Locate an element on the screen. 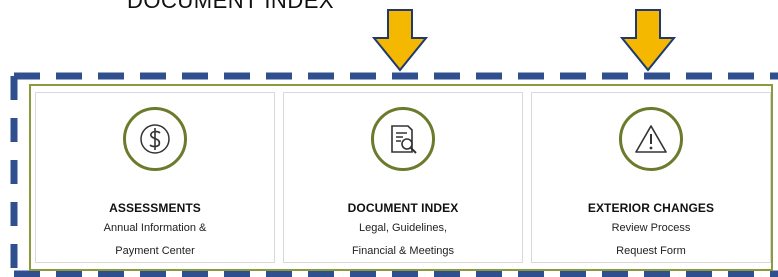 Image resolution: width=778 pixels, height=277 pixels. page-heading: DOCUMENT INDEX is located at coordinates (231, 6).